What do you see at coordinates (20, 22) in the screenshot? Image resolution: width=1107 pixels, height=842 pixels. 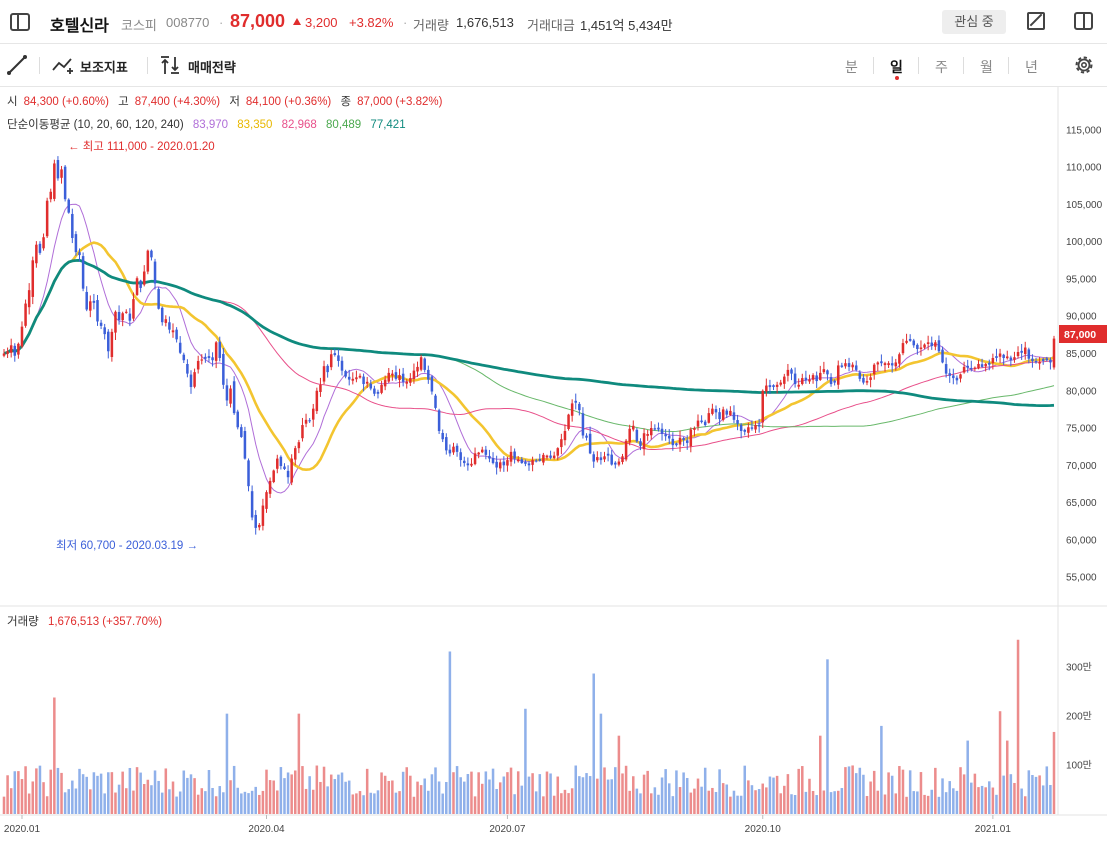 I see `sidebar-toggle-icon` at bounding box center [20, 22].